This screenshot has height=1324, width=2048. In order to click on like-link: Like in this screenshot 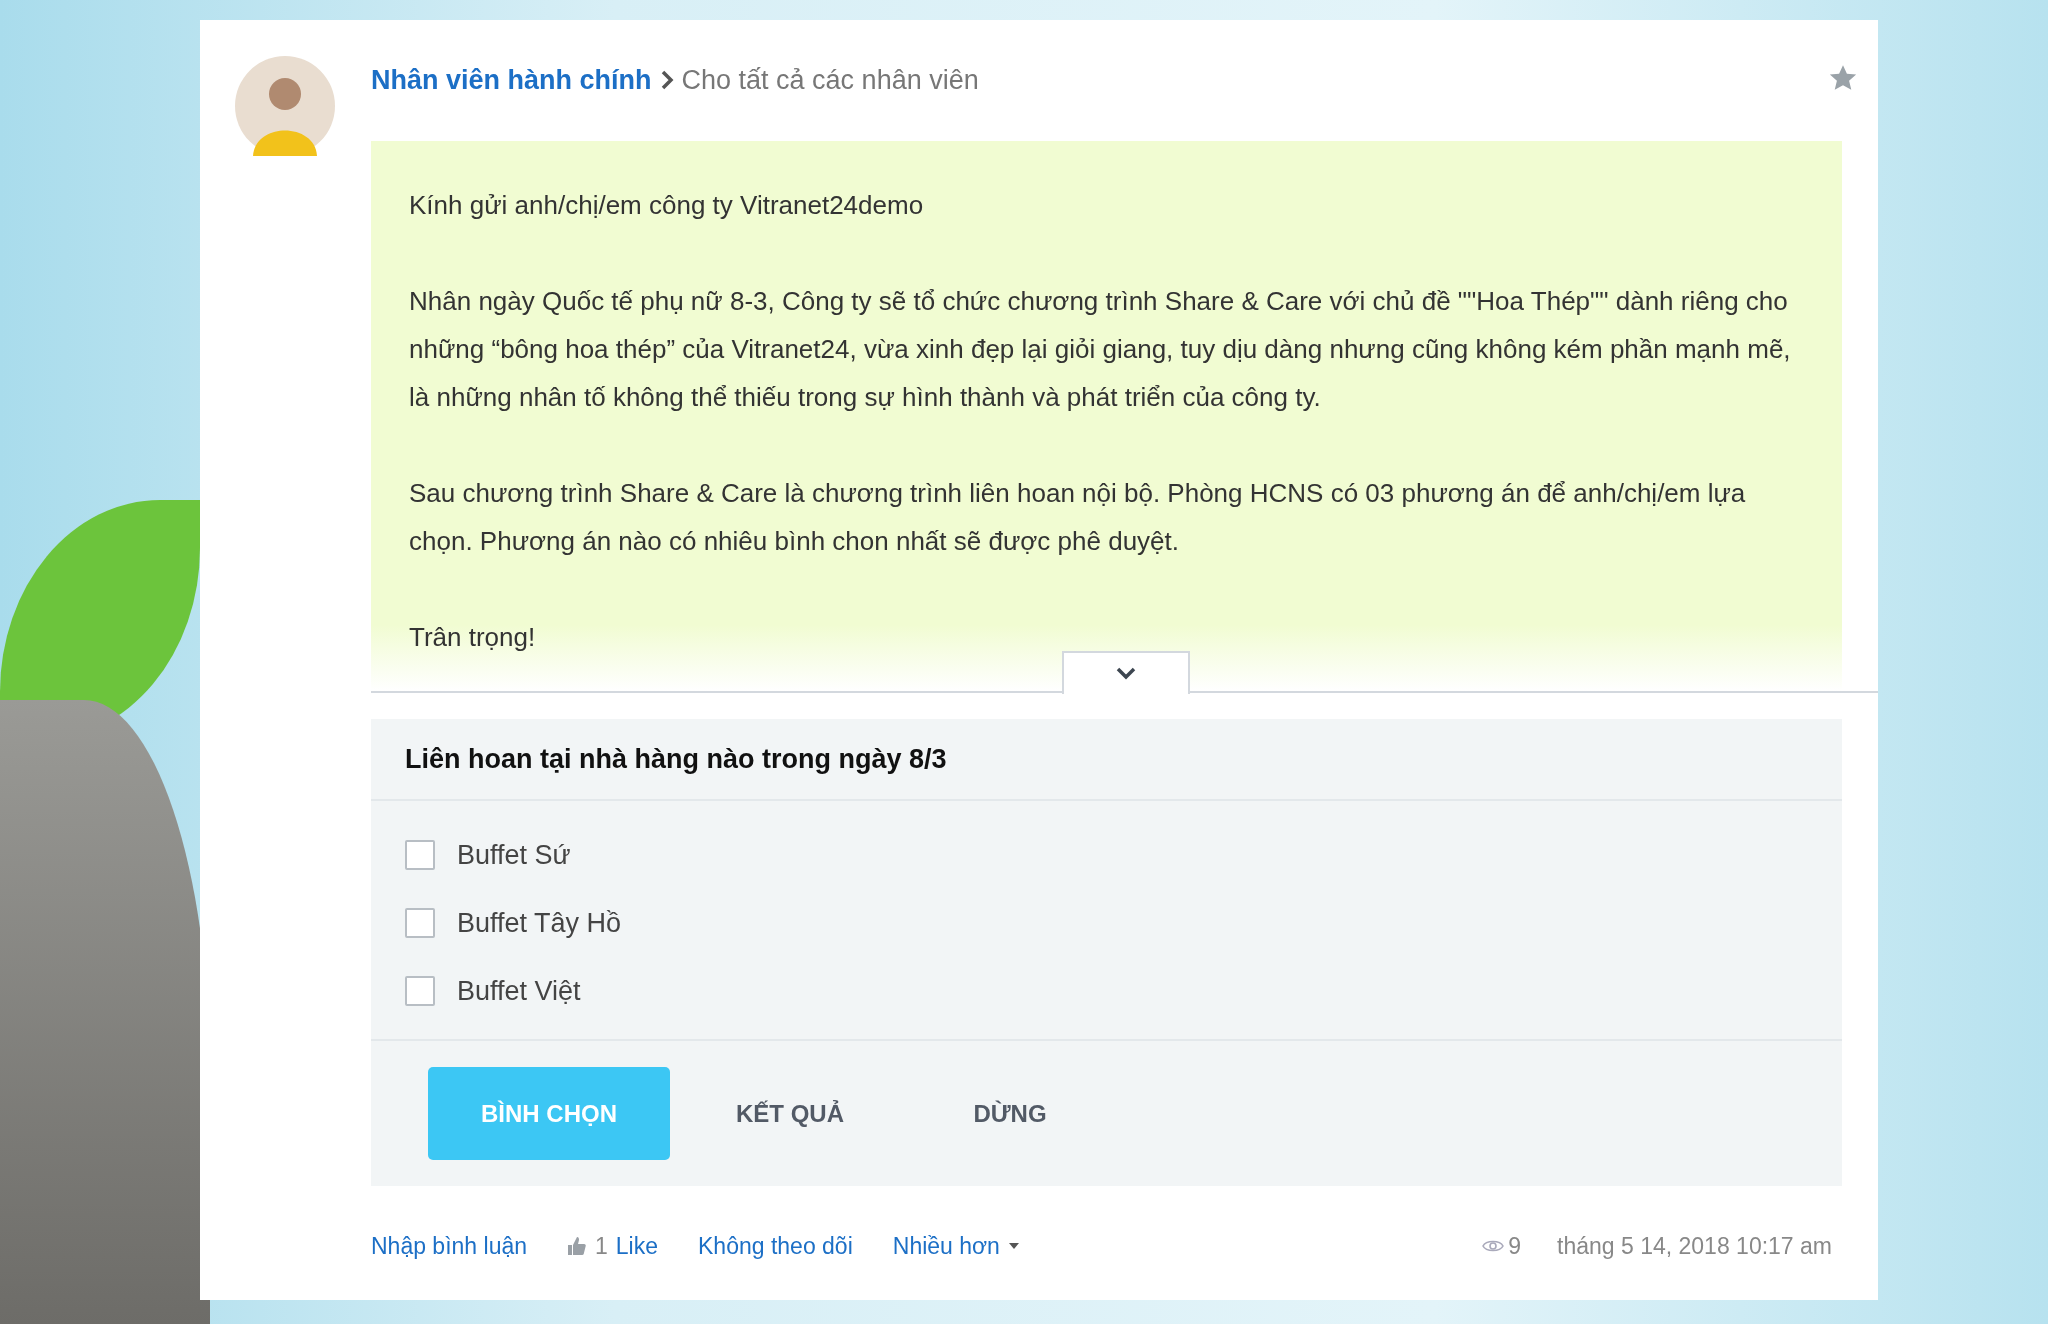, I will do `click(636, 1246)`.